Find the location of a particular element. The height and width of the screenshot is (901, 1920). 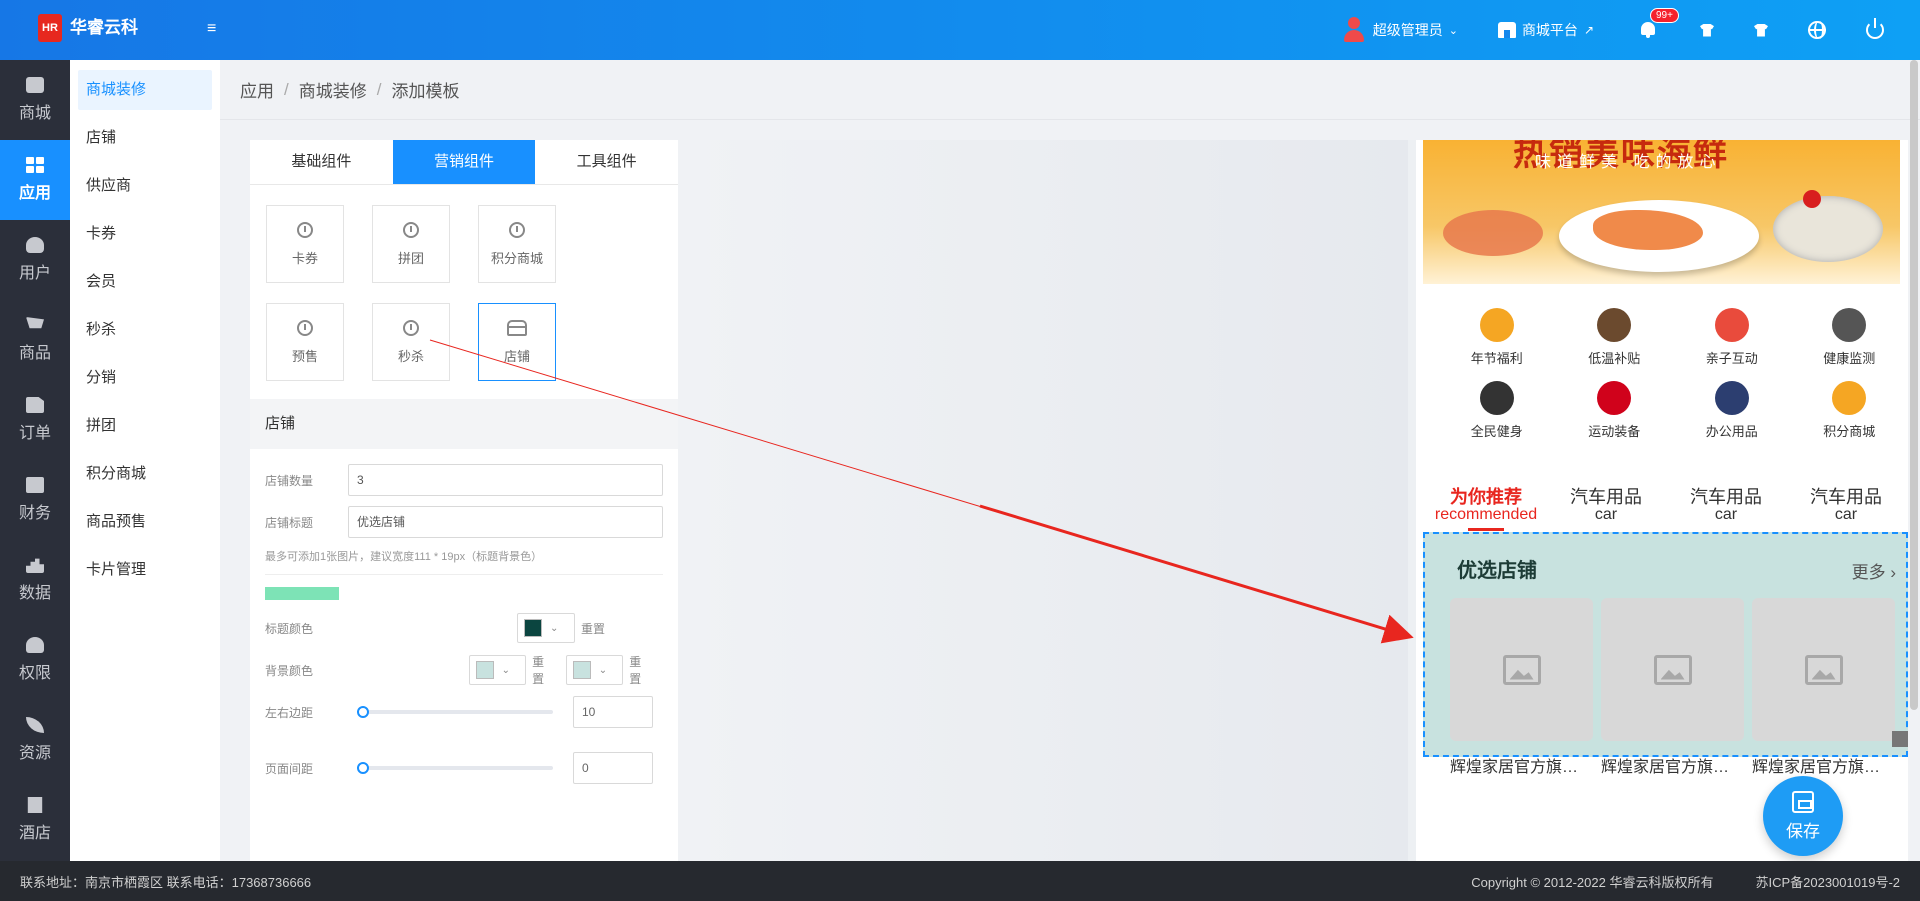

component-points-mall: 积分商城 is located at coordinates (517, 244).